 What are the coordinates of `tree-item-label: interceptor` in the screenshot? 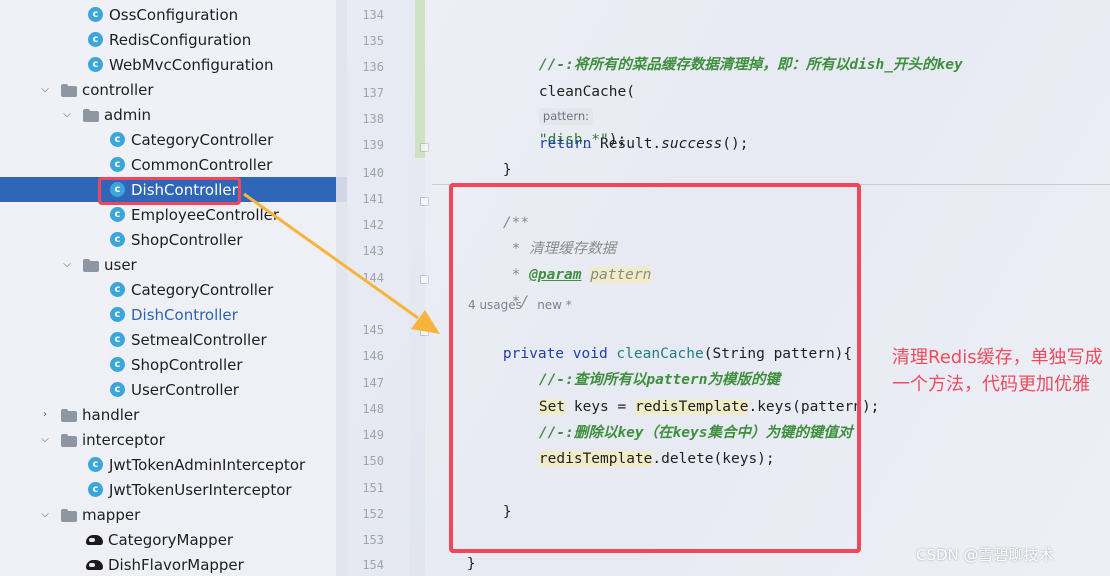 It's located at (123, 439).